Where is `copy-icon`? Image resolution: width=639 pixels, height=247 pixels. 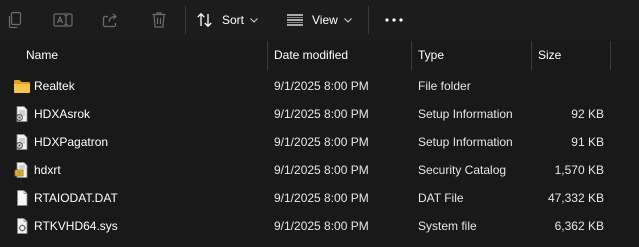
copy-icon is located at coordinates (15, 20).